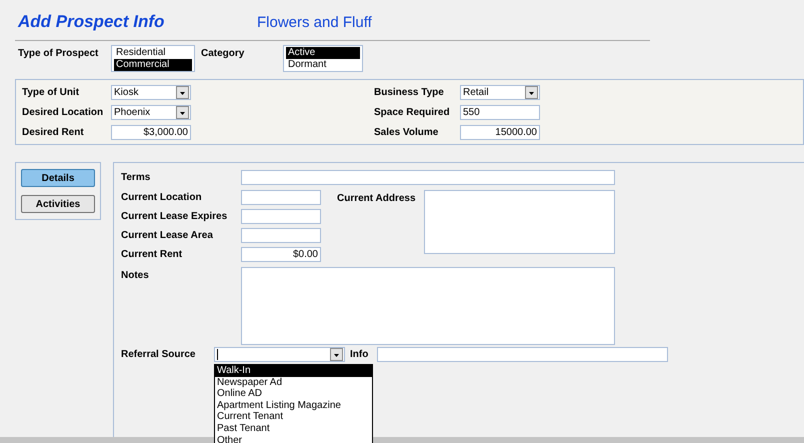 Image resolution: width=804 pixels, height=443 pixels. What do you see at coordinates (63, 113) in the screenshot?
I see `field-label: Desired Location` at bounding box center [63, 113].